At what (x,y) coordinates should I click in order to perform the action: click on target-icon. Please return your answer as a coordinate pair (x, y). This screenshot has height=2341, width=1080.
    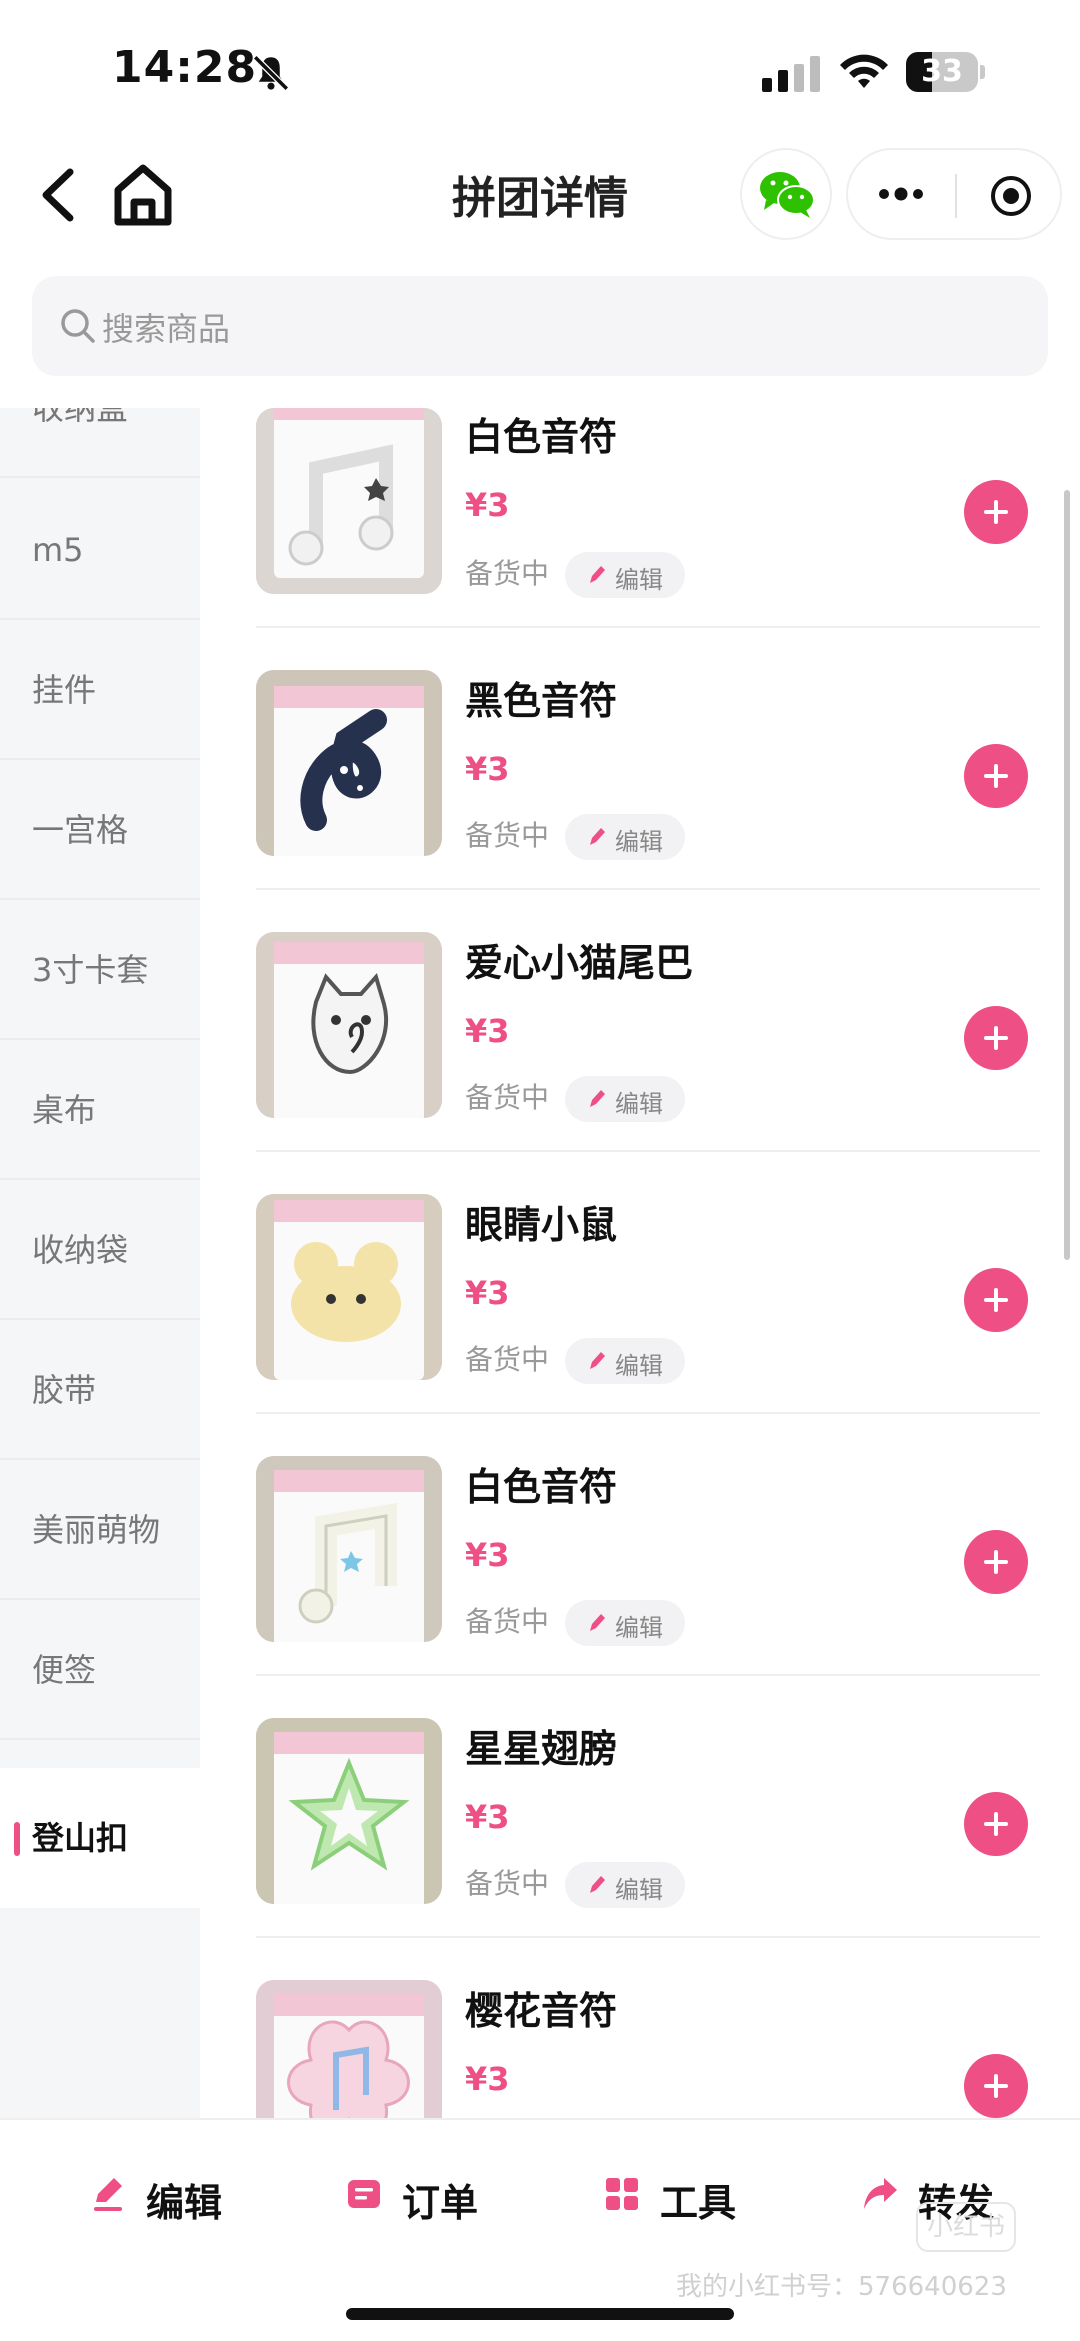
    Looking at the image, I should click on (1011, 196).